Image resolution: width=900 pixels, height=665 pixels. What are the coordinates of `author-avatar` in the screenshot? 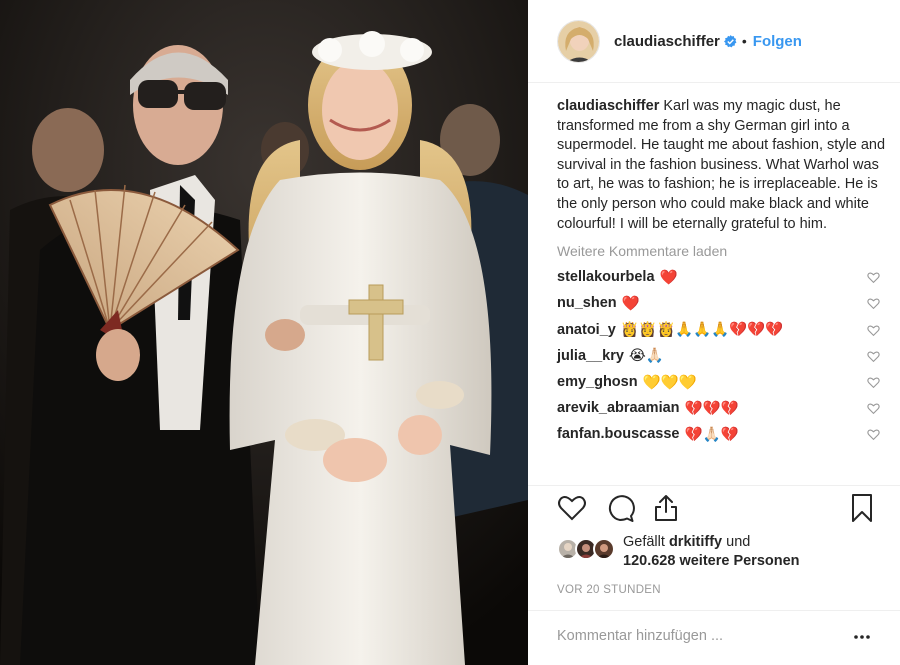 It's located at (578, 41).